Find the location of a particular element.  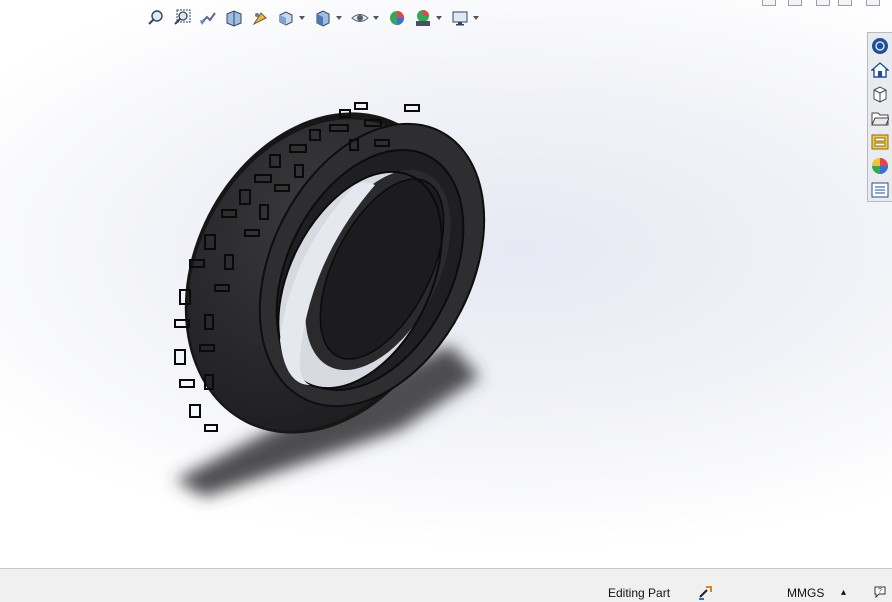

view-settings-icon is located at coordinates (460, 18).